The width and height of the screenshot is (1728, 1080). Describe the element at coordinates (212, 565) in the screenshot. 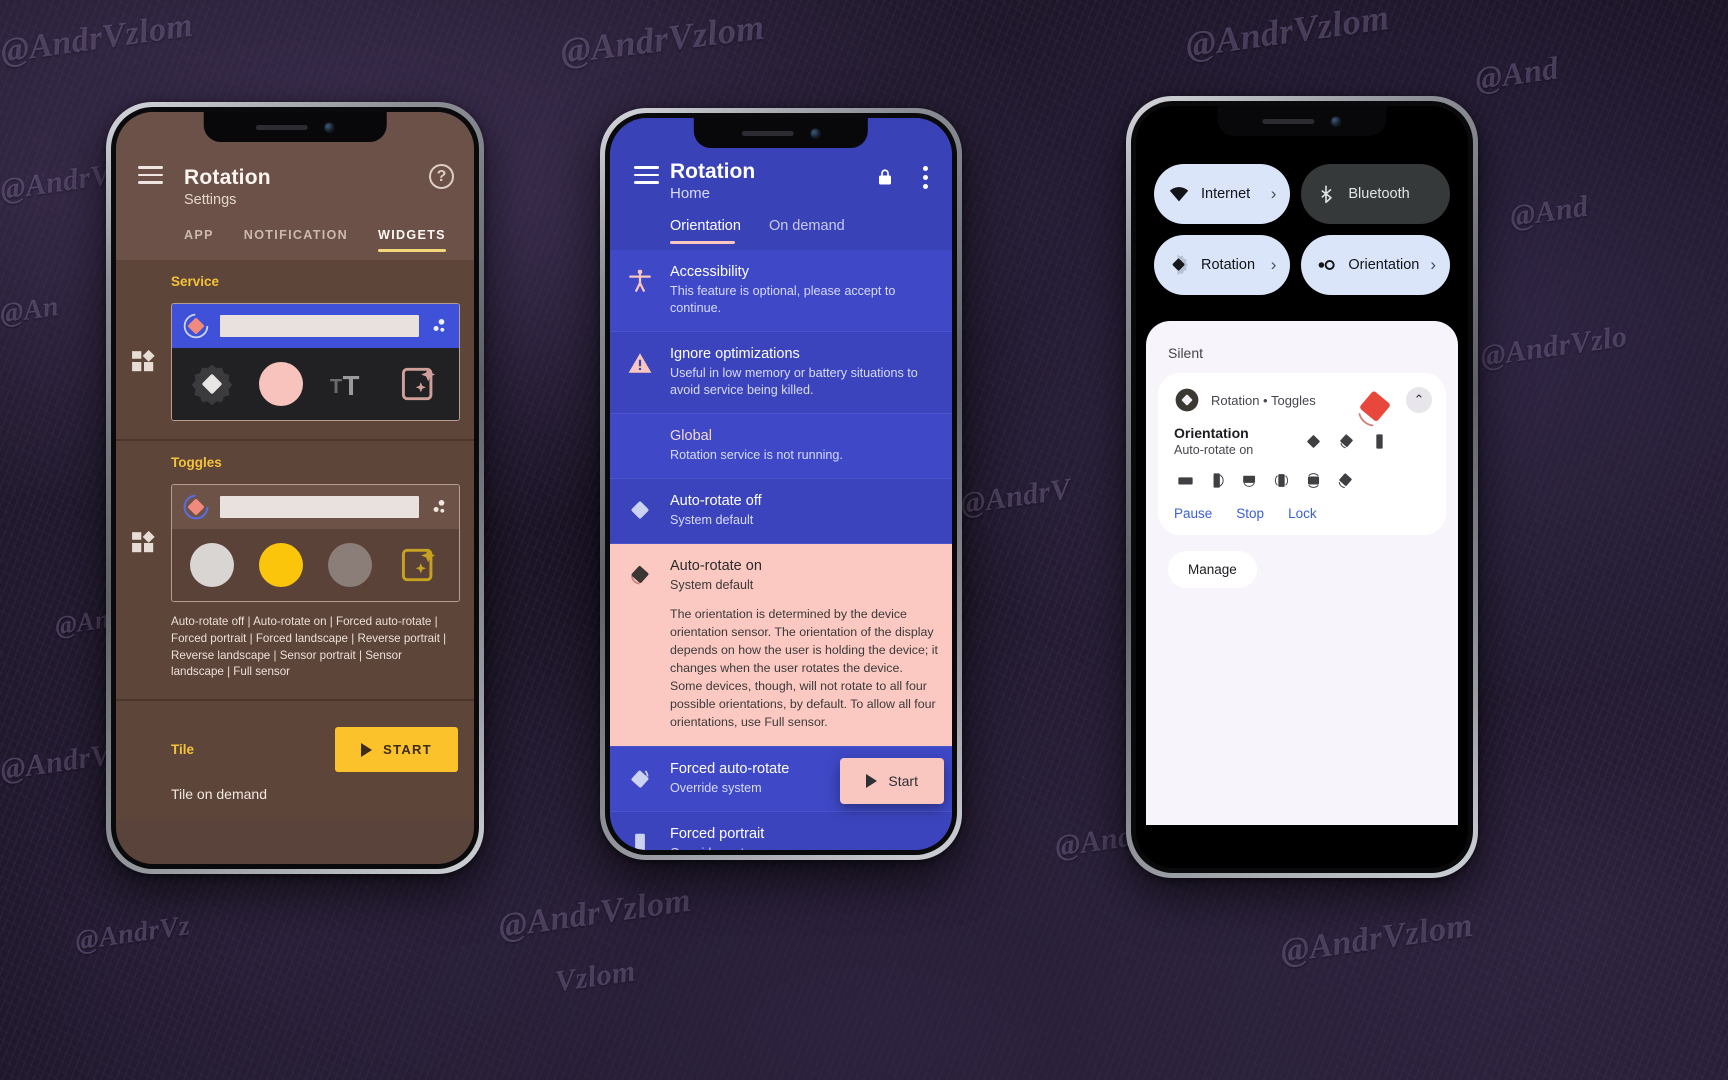

I see `color-swatch-white` at that location.